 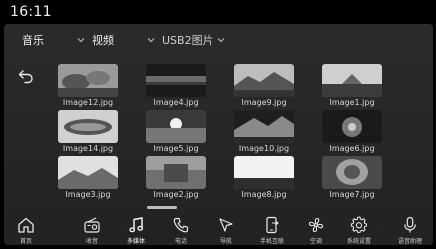 What do you see at coordinates (25, 241) in the screenshot?
I see `dock-item-label: 首页` at bounding box center [25, 241].